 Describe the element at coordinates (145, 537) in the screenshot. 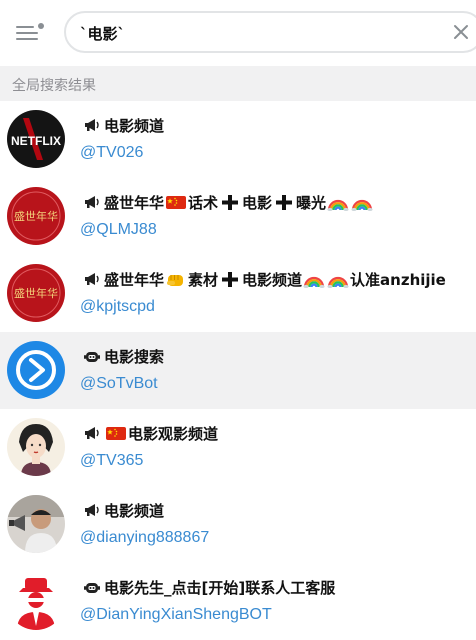

I see `result-handle: @dianying888867` at that location.